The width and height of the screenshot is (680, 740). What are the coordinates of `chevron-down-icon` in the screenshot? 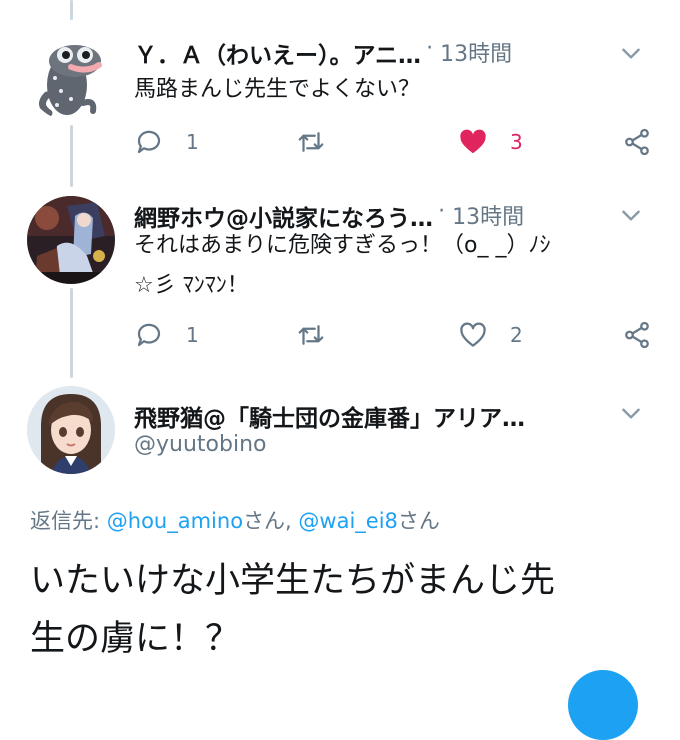 It's located at (631, 413).